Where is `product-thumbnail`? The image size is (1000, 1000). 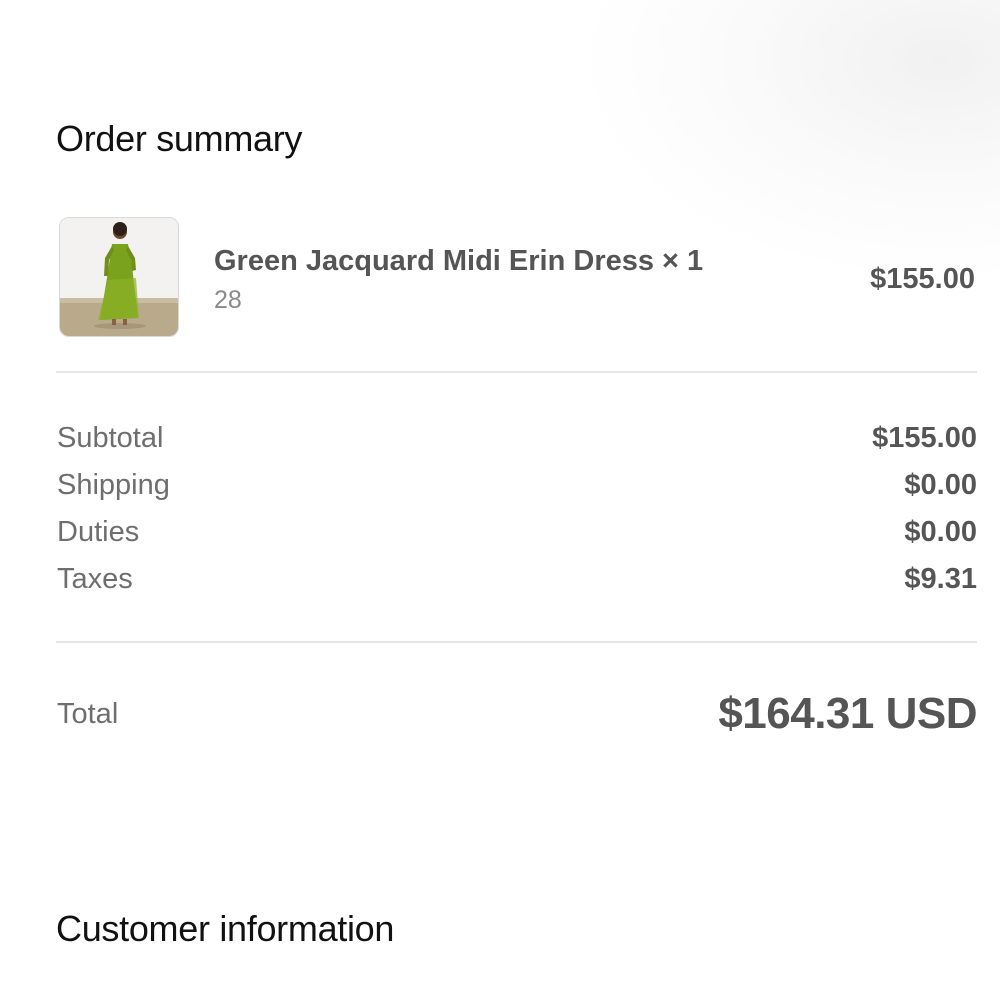 product-thumbnail is located at coordinates (119, 277).